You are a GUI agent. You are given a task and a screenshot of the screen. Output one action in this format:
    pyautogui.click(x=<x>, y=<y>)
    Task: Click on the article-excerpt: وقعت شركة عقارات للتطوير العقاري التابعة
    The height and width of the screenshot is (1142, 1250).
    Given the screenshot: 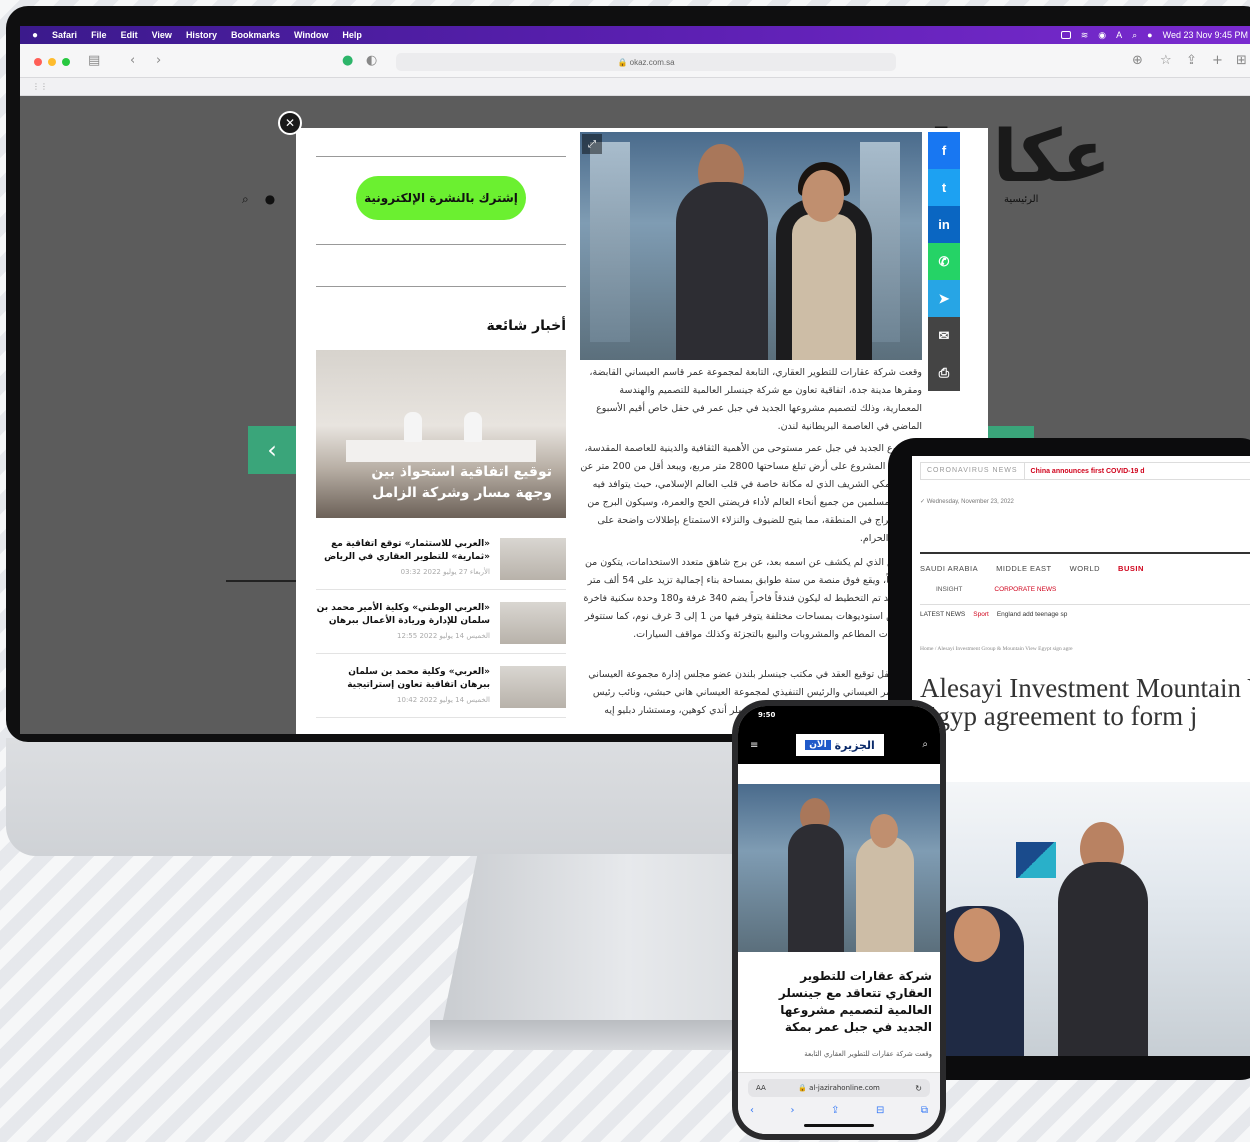 What is the action you would take?
    pyautogui.click(x=868, y=1054)
    